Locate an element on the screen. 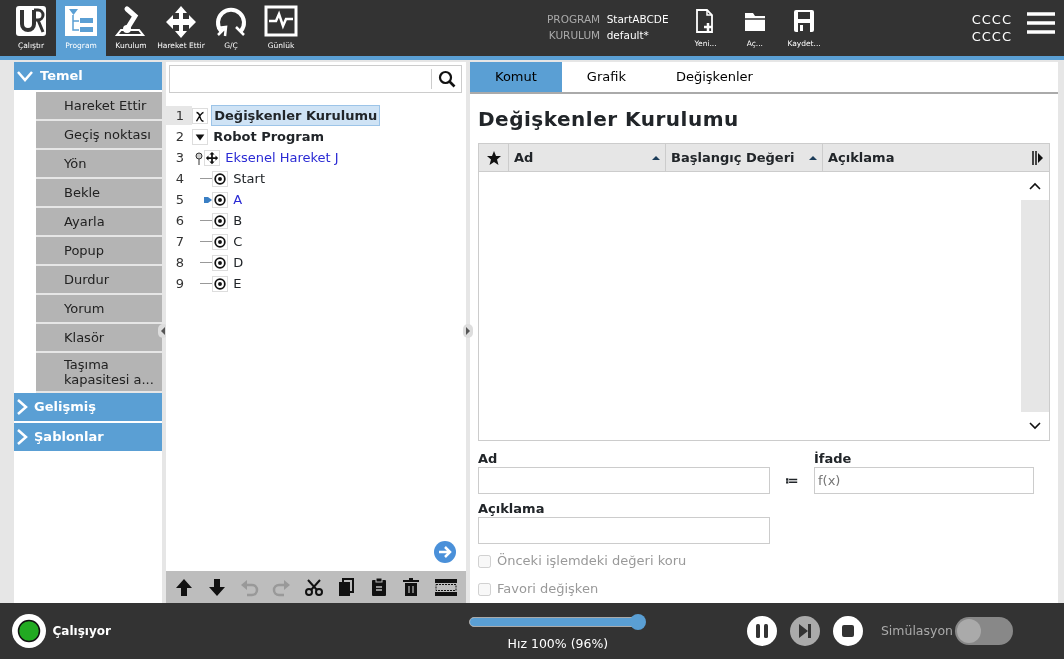 Image resolution: width=1064 pixels, height=659 pixels. menu-icon is located at coordinates (1041, 23).